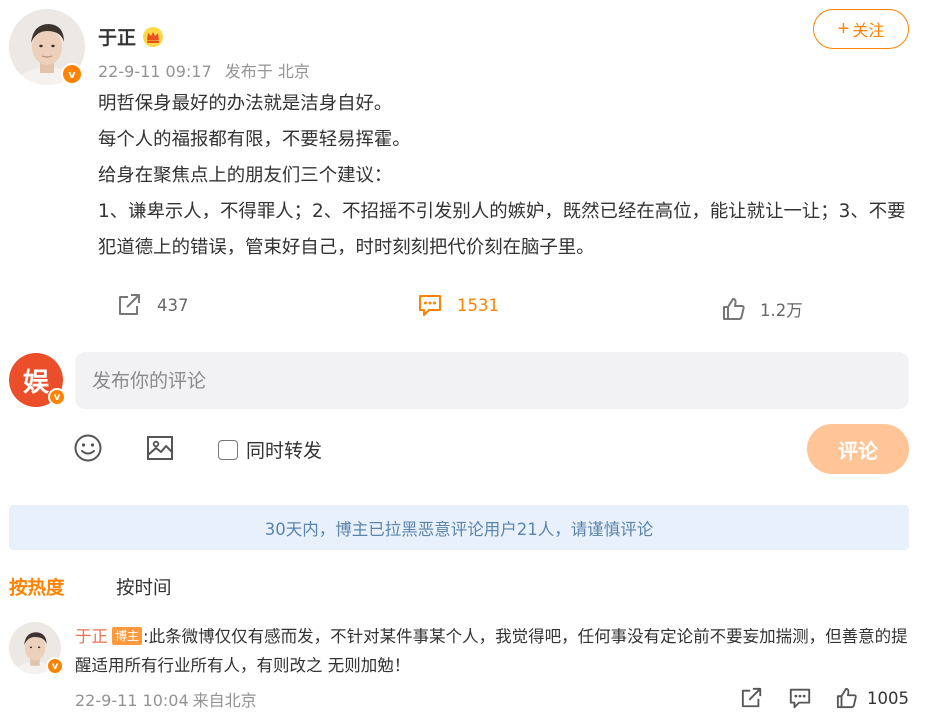  Describe the element at coordinates (888, 698) in the screenshot. I see `comment-like-count: 1005` at that location.